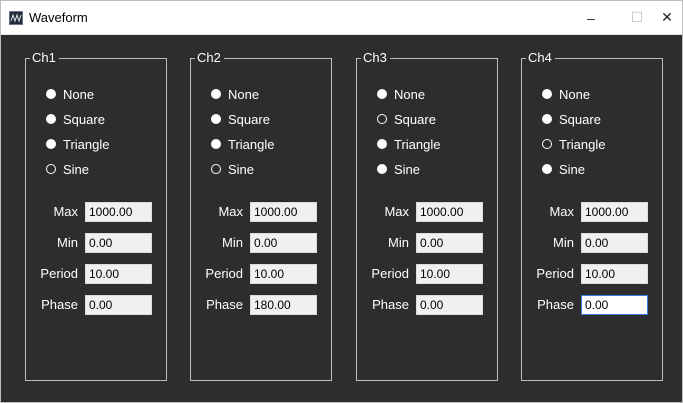 This screenshot has width=683, height=403. What do you see at coordinates (637, 17) in the screenshot?
I see `maximize-icon: ☐` at bounding box center [637, 17].